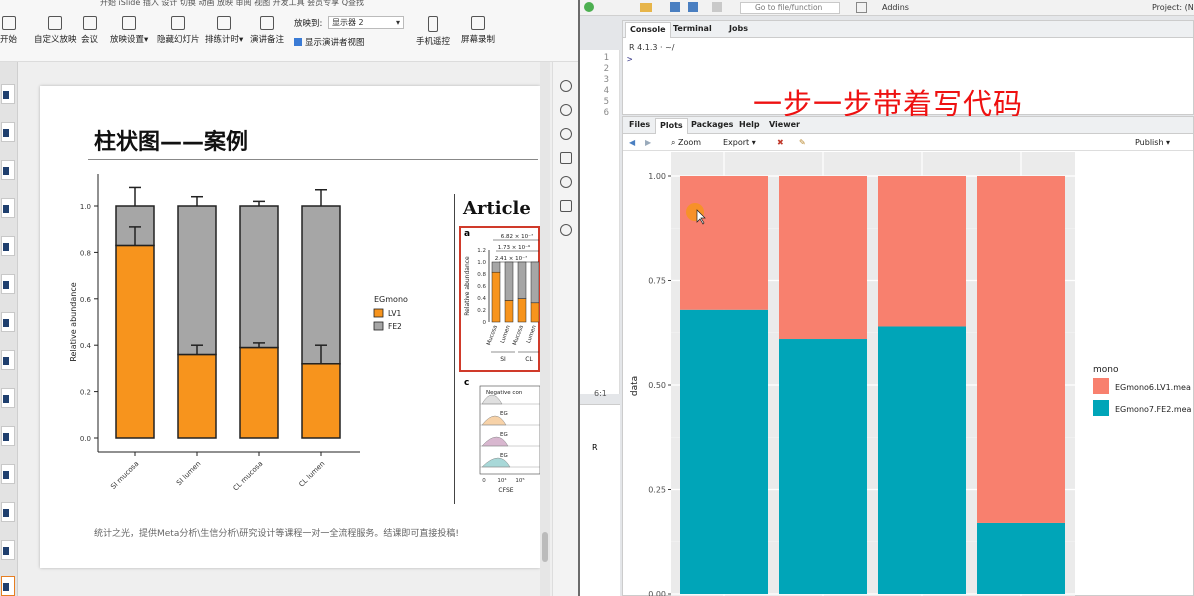 This screenshot has height=596, width=1194. I want to click on grid-icon, so click(861, 7).